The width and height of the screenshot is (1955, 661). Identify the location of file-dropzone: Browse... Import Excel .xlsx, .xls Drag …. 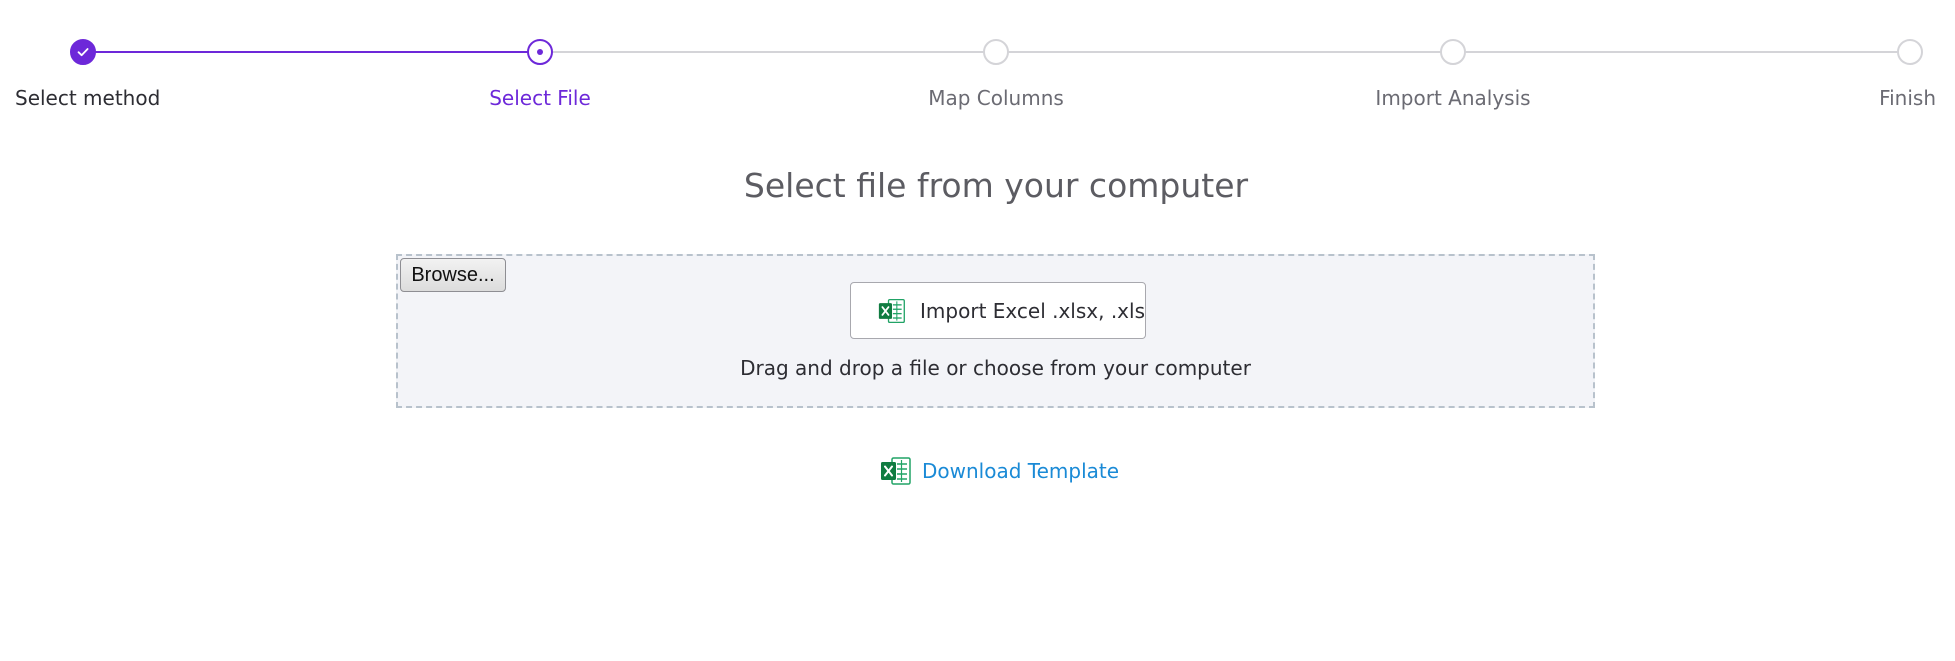
(995, 331).